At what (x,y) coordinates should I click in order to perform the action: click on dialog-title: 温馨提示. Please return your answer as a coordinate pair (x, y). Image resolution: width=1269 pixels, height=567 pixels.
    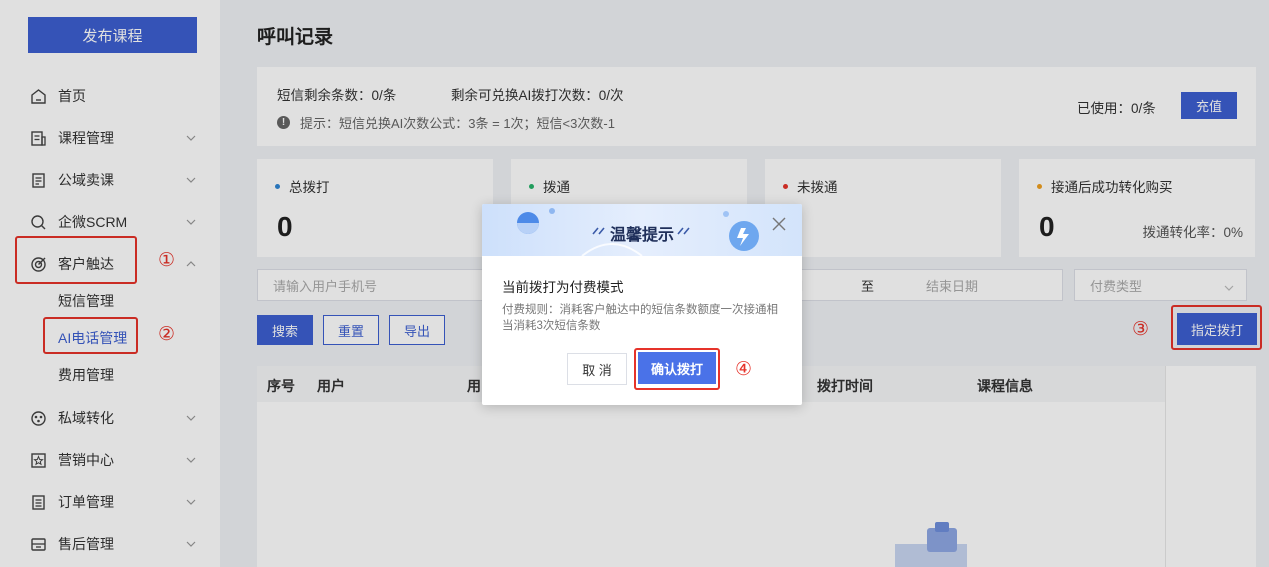
    Looking at the image, I should click on (641, 235).